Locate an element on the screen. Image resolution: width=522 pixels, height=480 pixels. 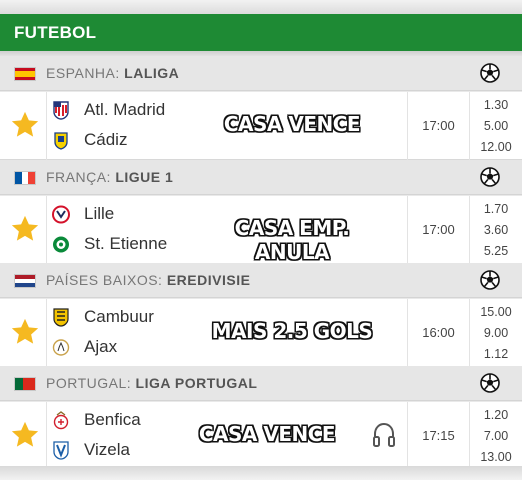
league-country: PORTUGAL: is located at coordinates (89, 383).